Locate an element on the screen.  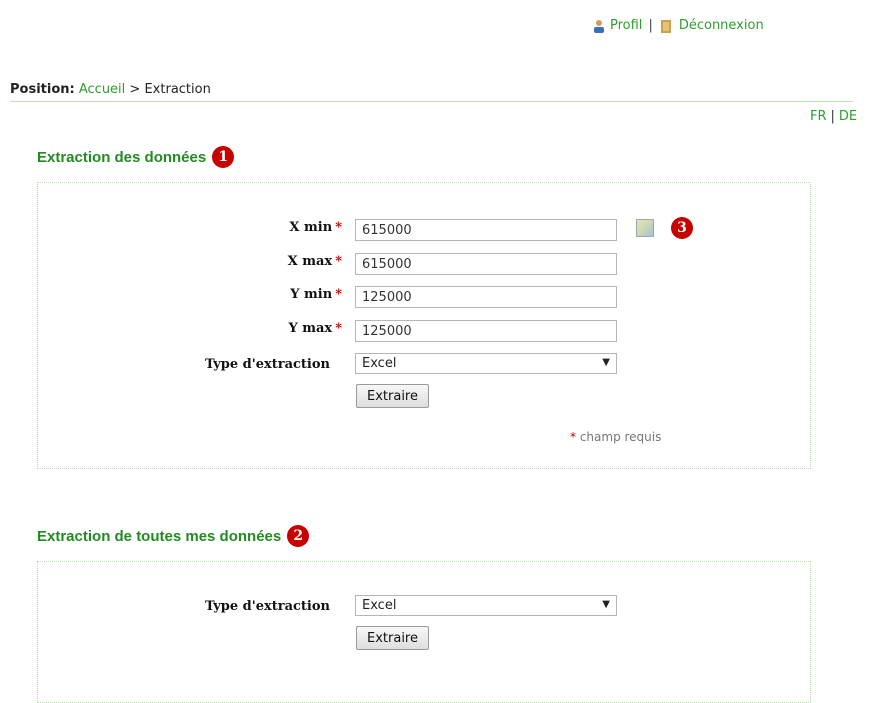
ymin-row: Y min * is located at coordinates (296, 294).